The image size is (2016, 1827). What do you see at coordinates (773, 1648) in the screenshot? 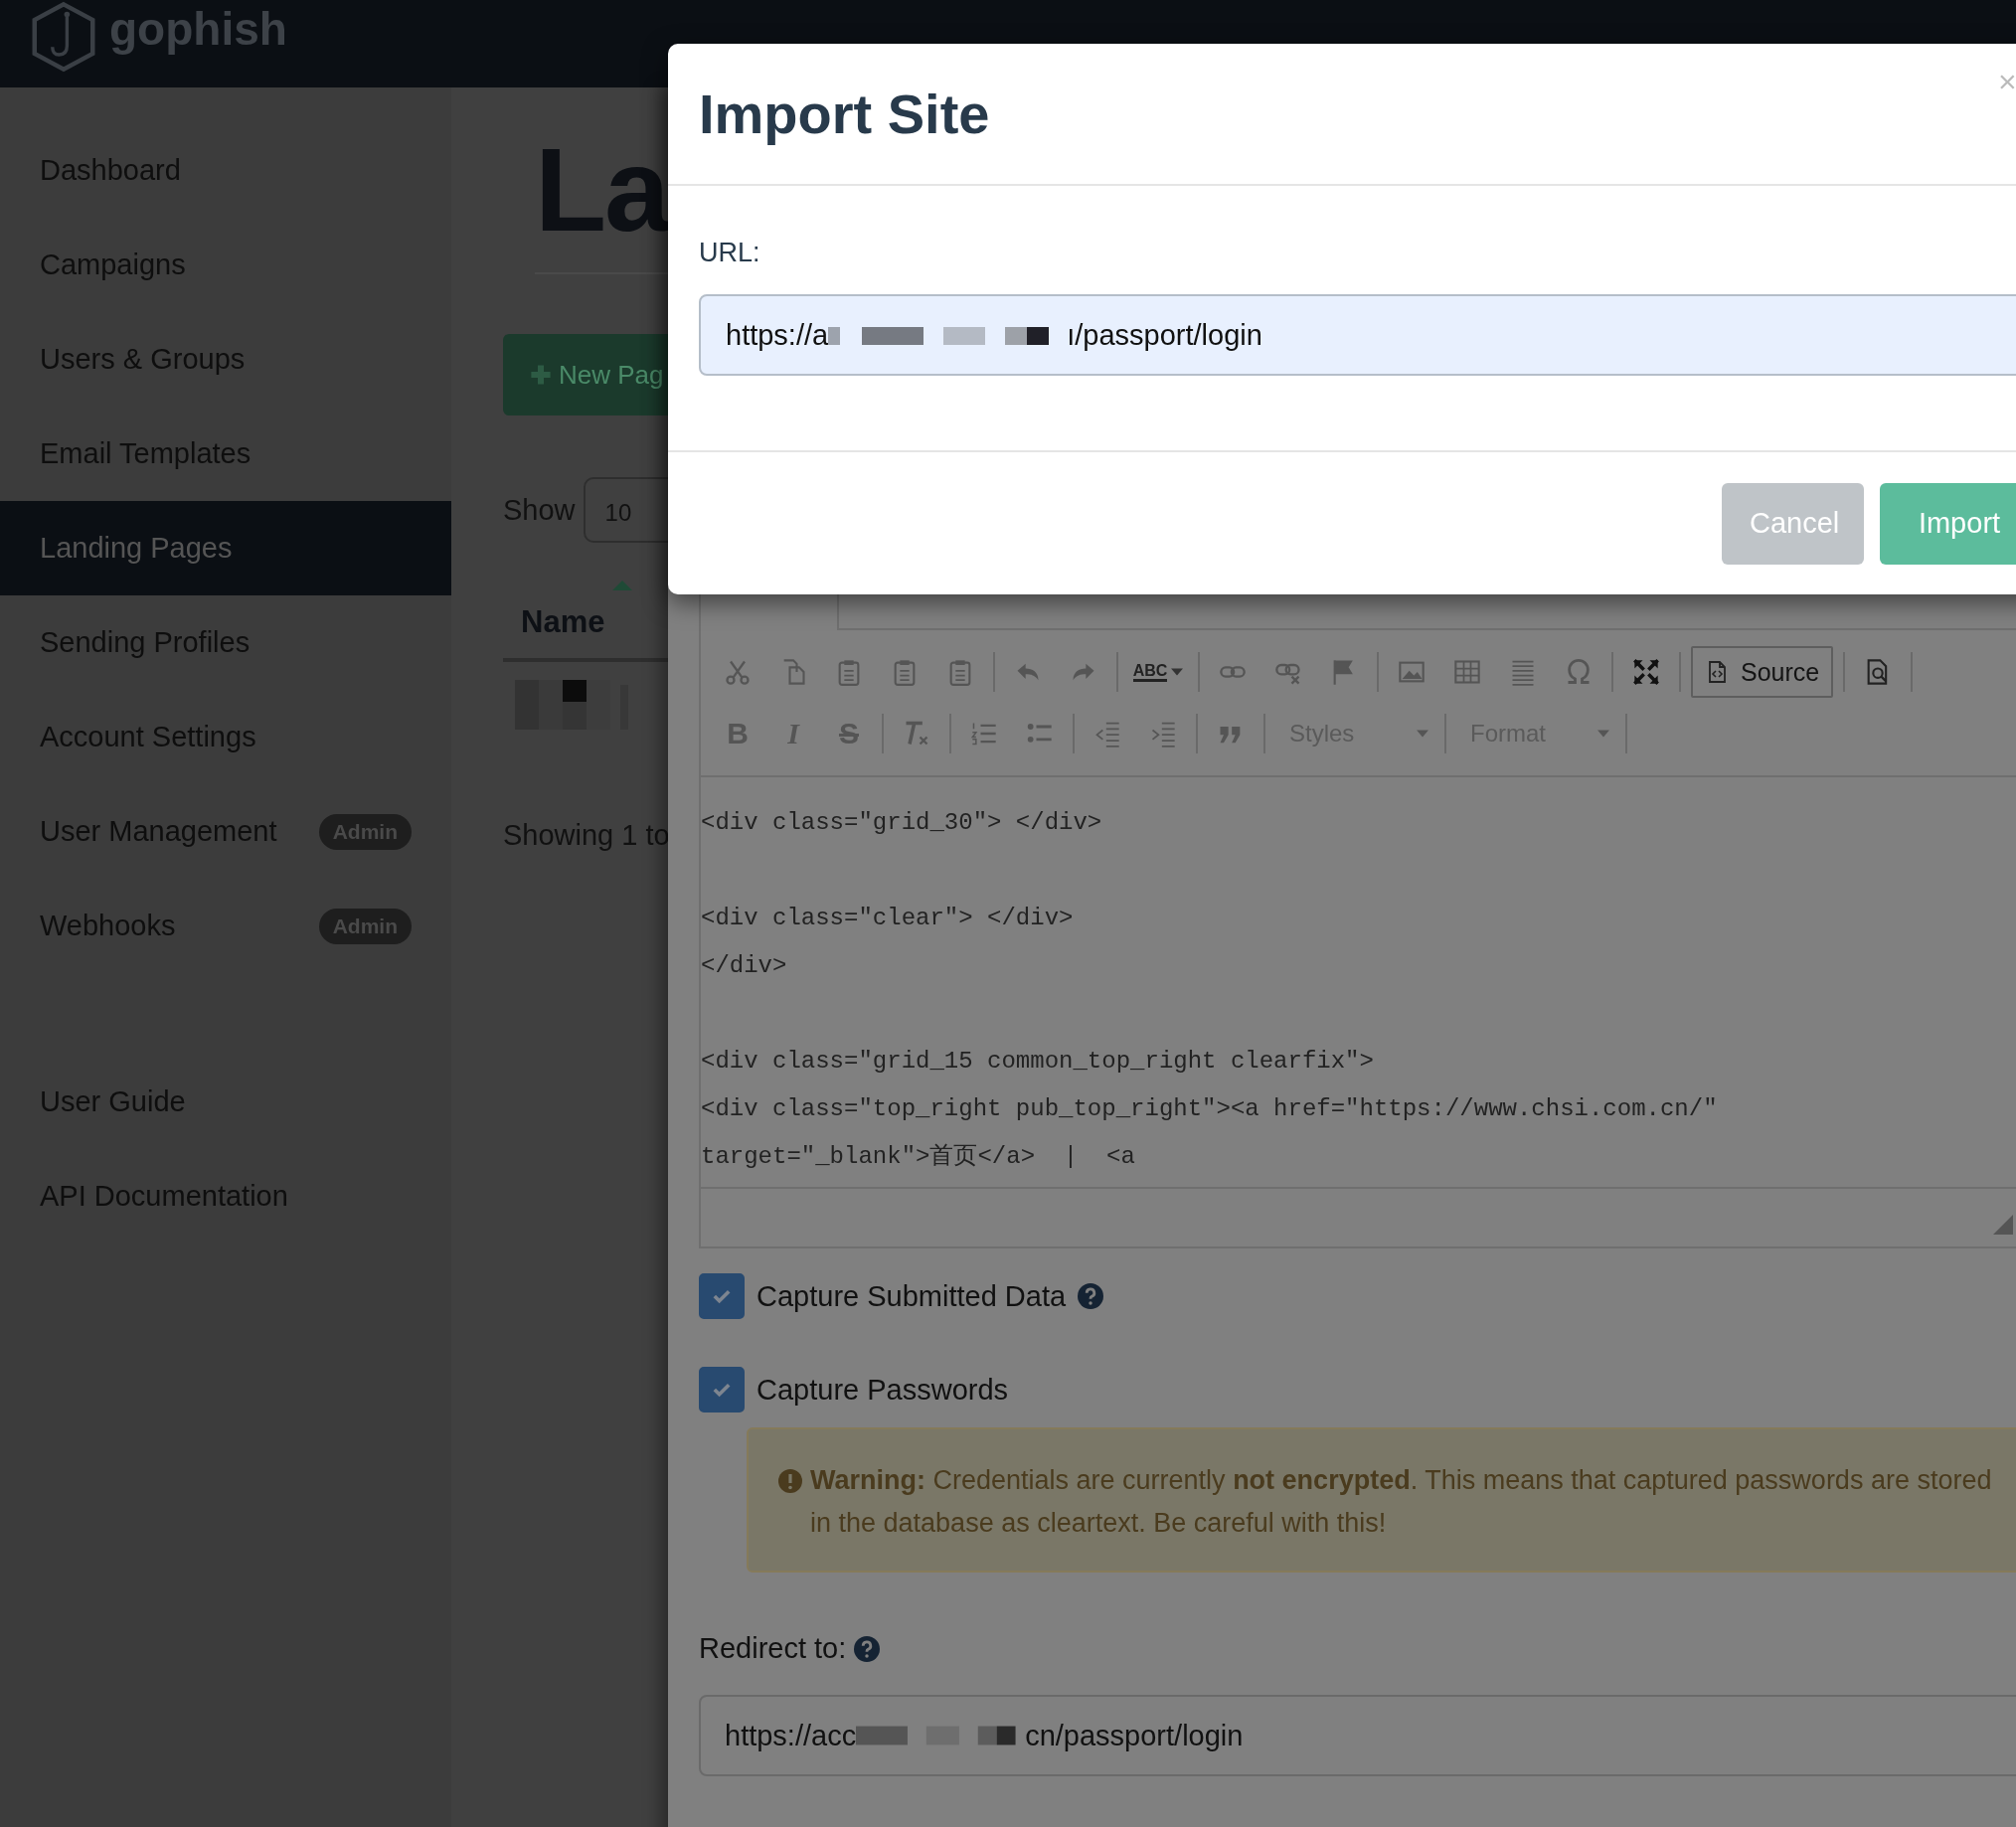
I see `redirect-label: Redirect to:` at bounding box center [773, 1648].